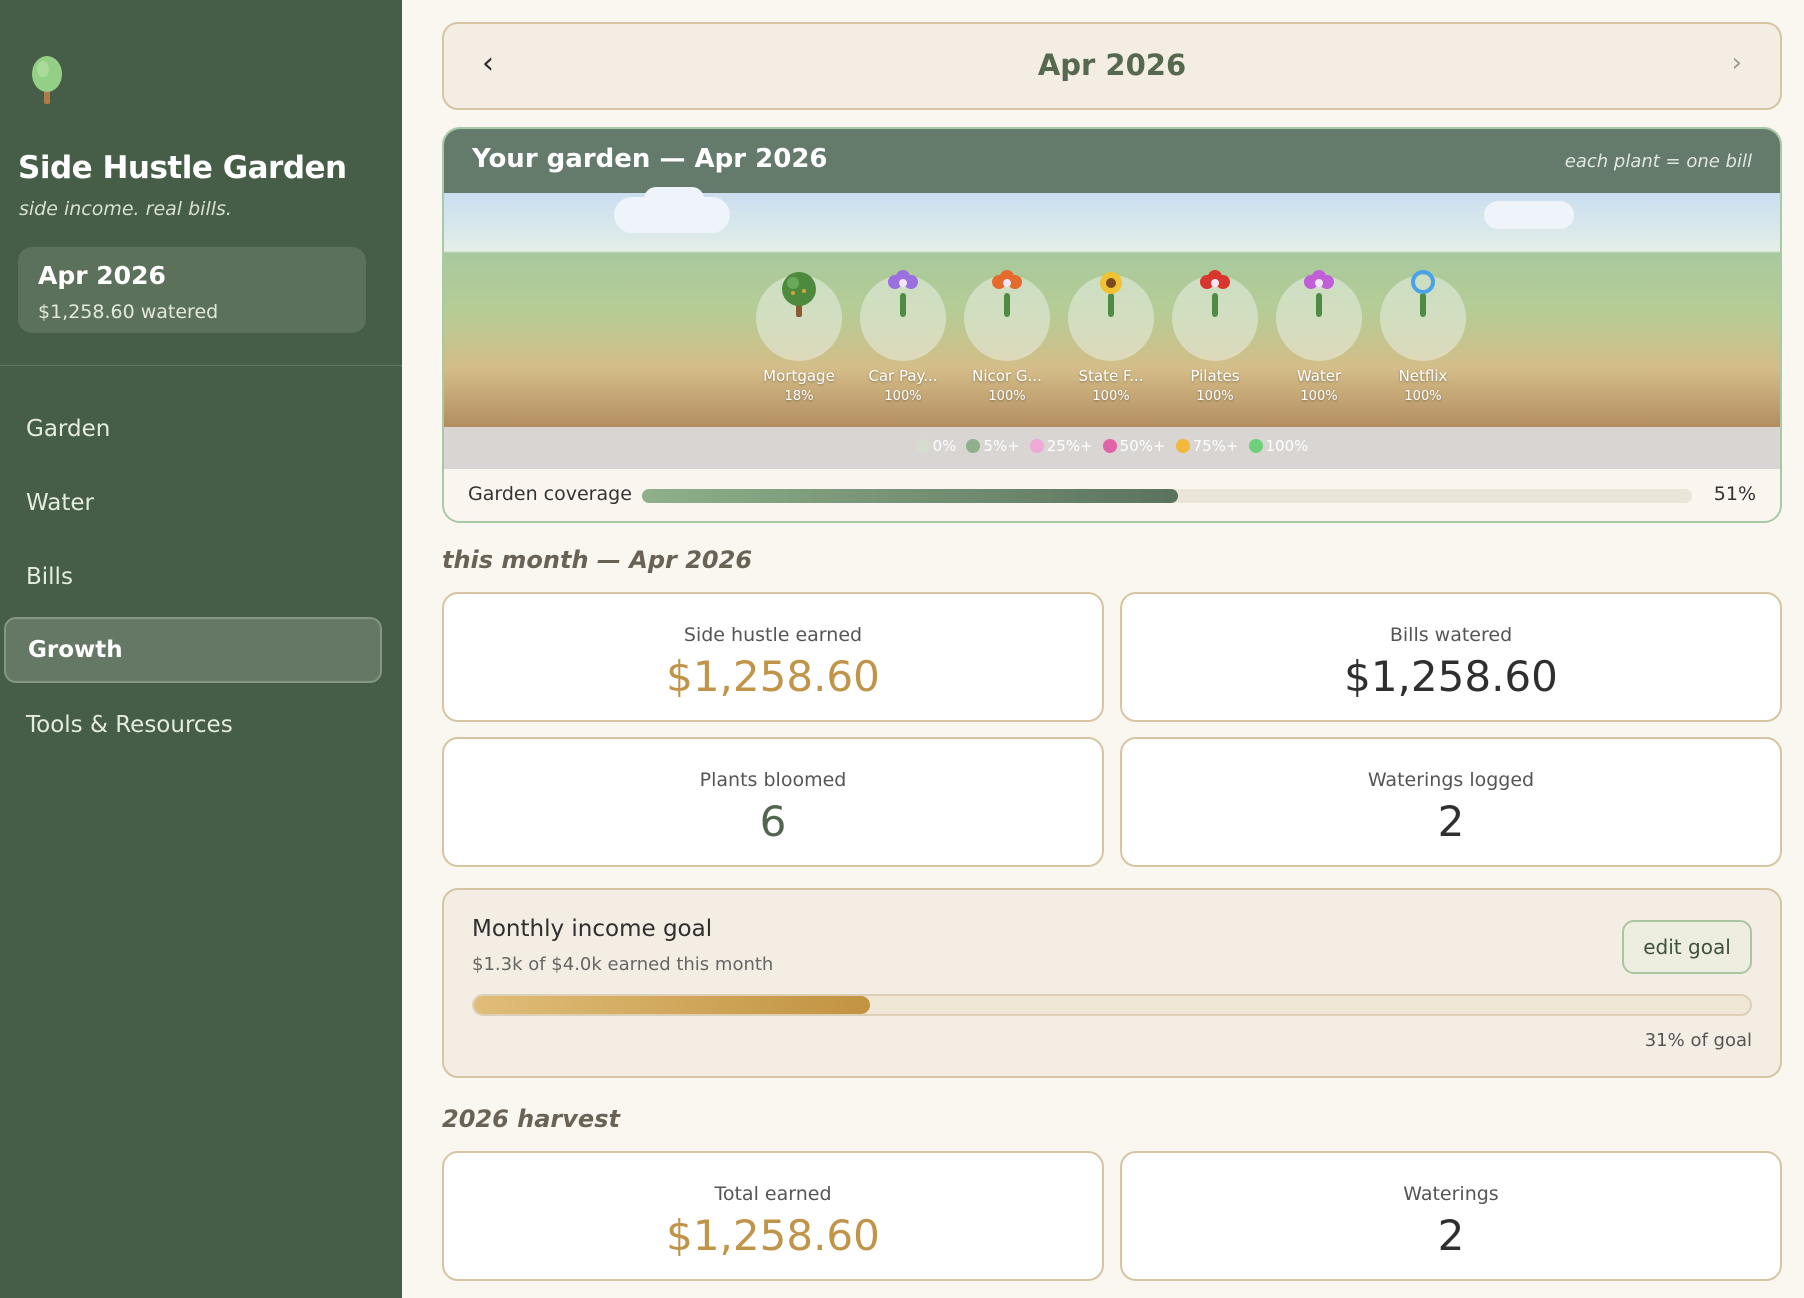  I want to click on current-month-card: Apr 2026 $1,258.60 watered, so click(192, 290).